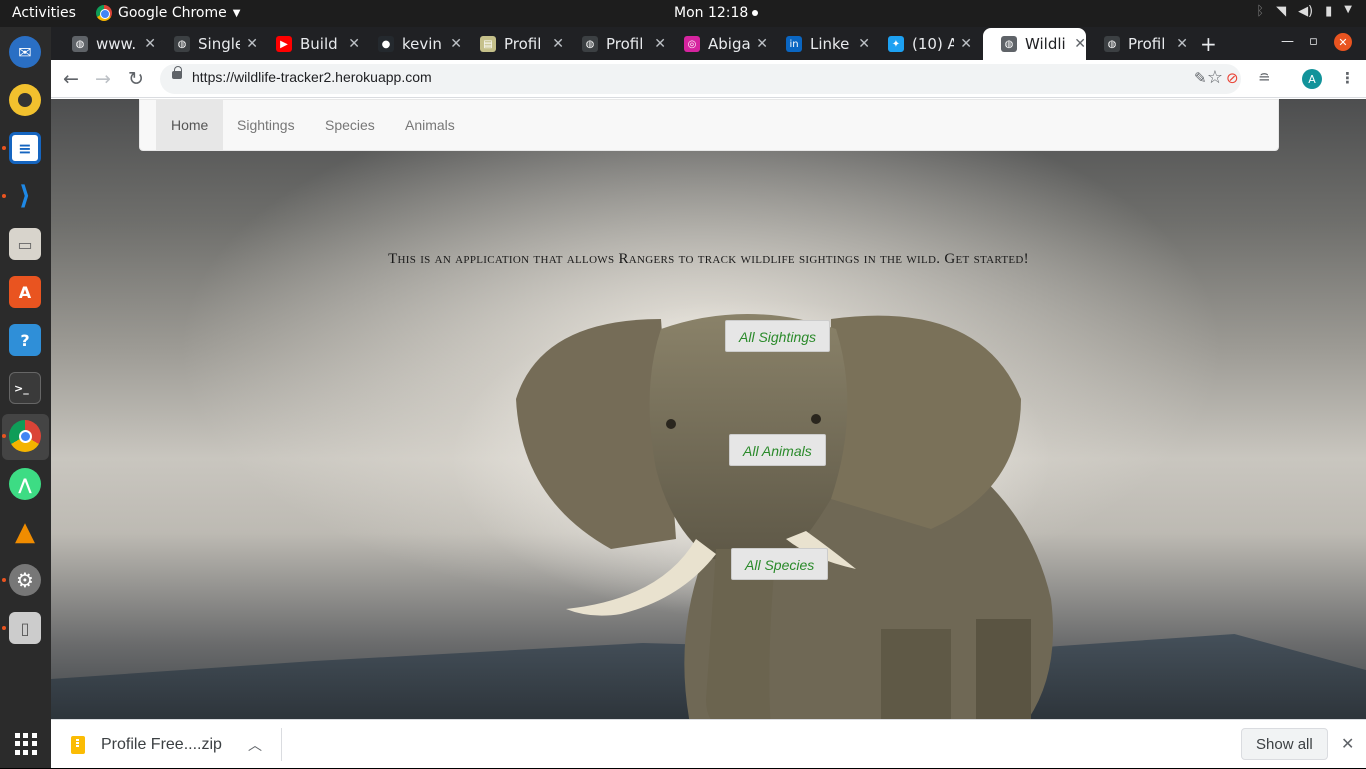  I want to click on chevron-up-icon: ︿, so click(255, 745).